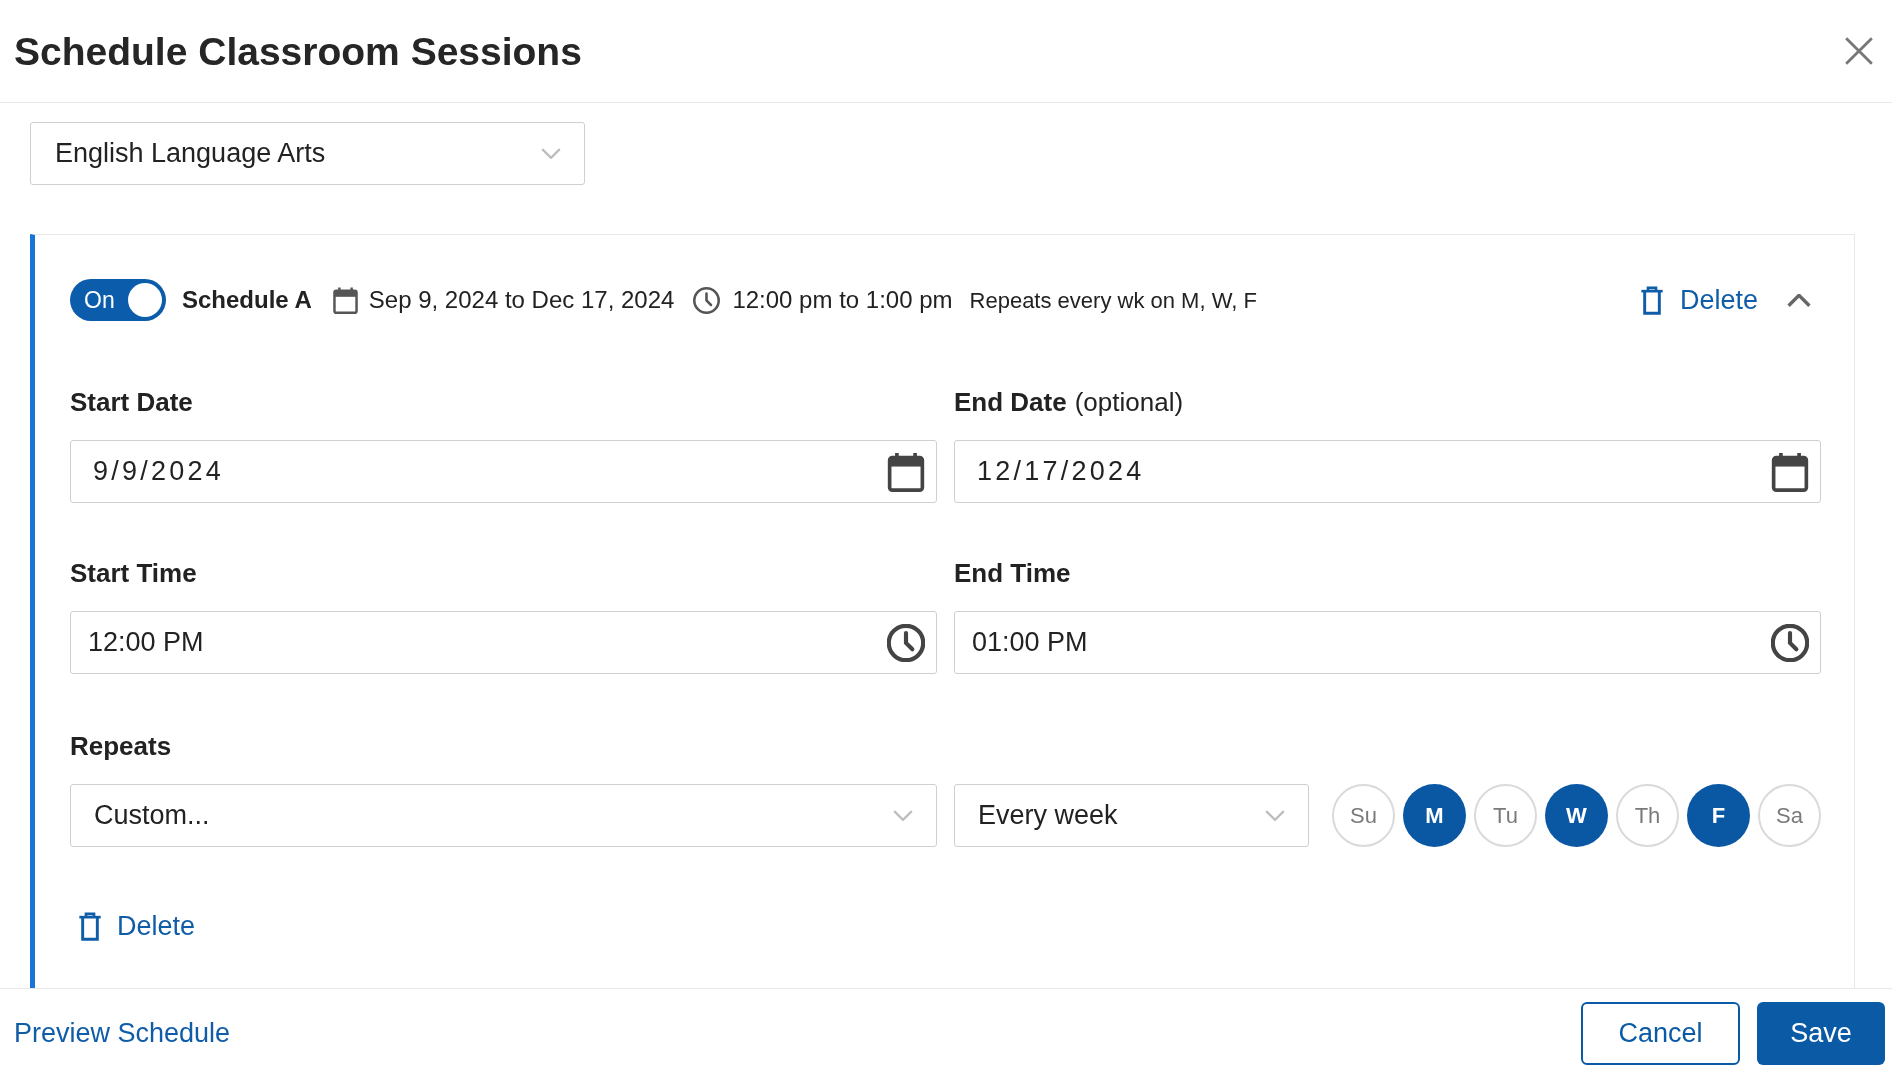 This screenshot has height=1078, width=1892. I want to click on field-label: End Time, so click(1012, 573).